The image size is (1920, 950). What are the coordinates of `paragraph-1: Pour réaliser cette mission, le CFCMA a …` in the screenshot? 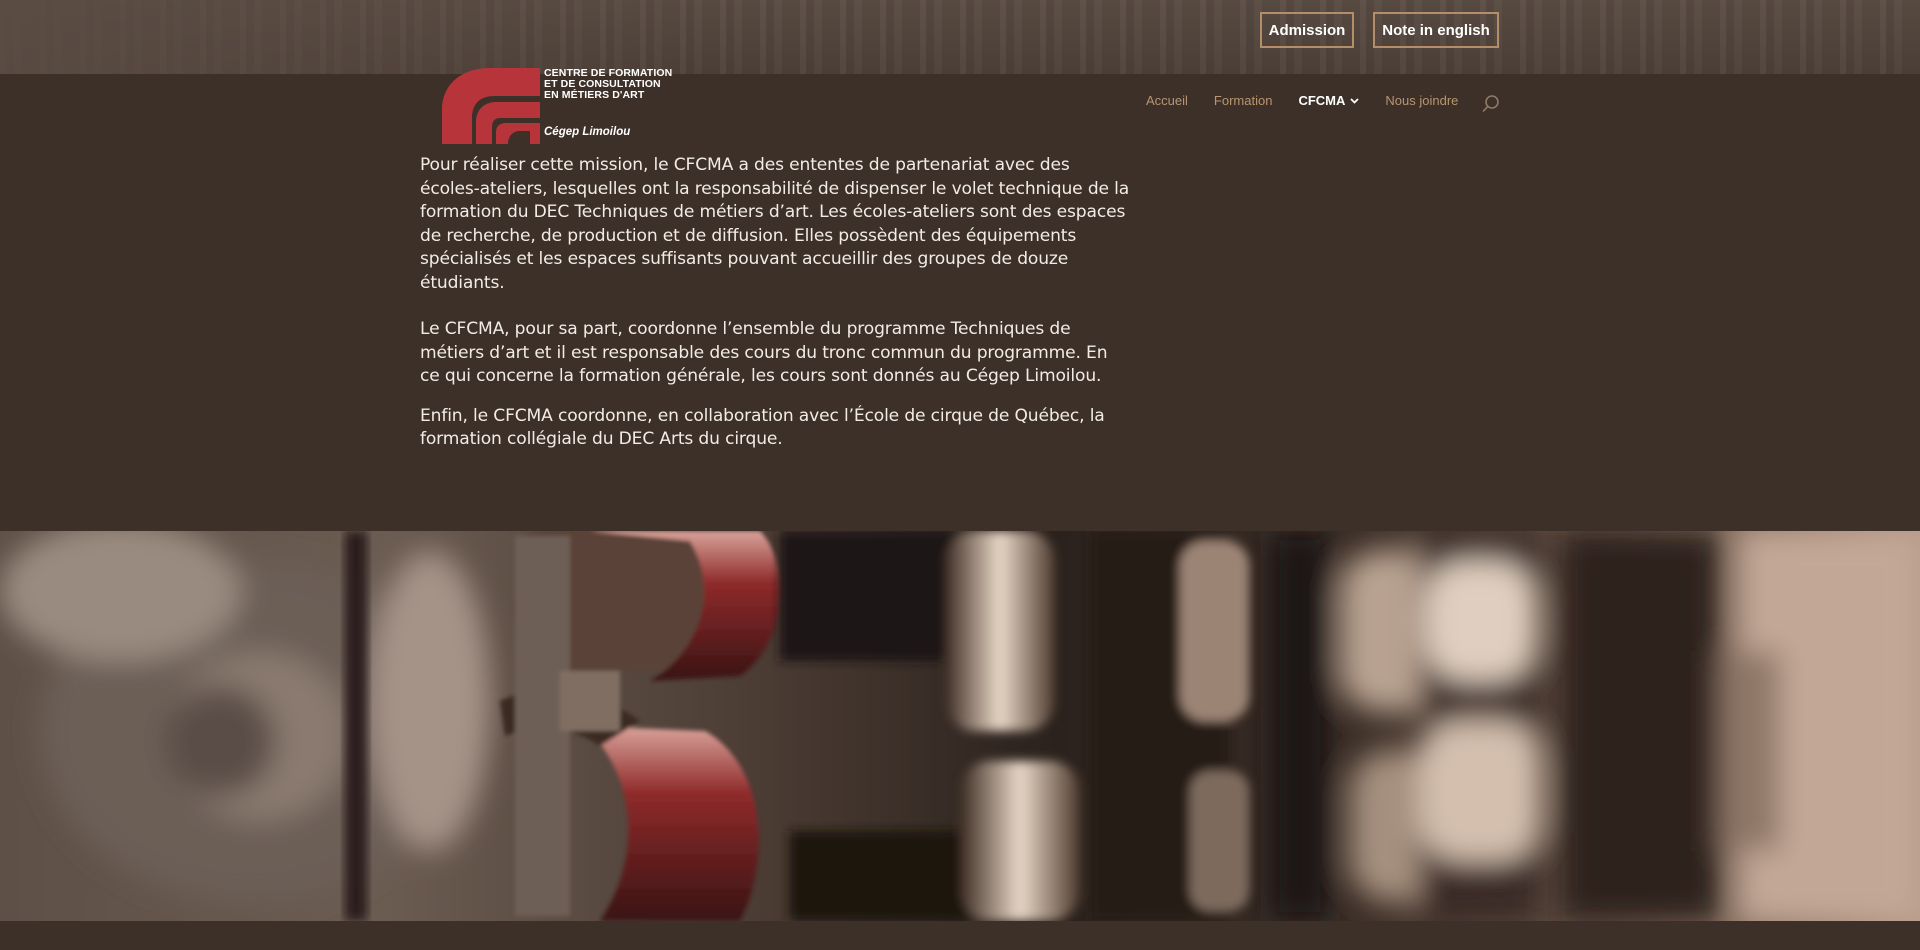 It's located at (775, 224).